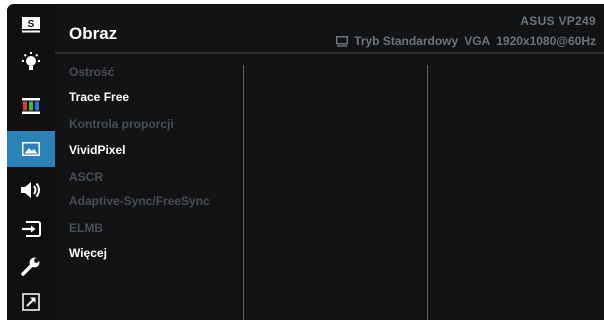 This screenshot has width=604, height=320. I want to click on rail-item-sound, so click(31, 190).